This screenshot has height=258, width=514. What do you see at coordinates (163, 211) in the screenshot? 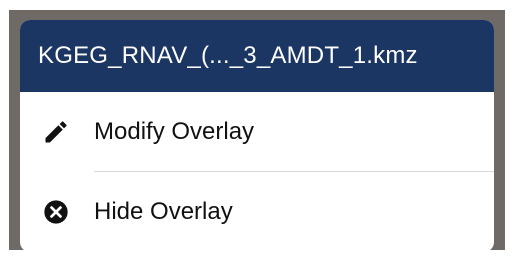
I see `hide-overlay-label: Hide Overlay` at bounding box center [163, 211].